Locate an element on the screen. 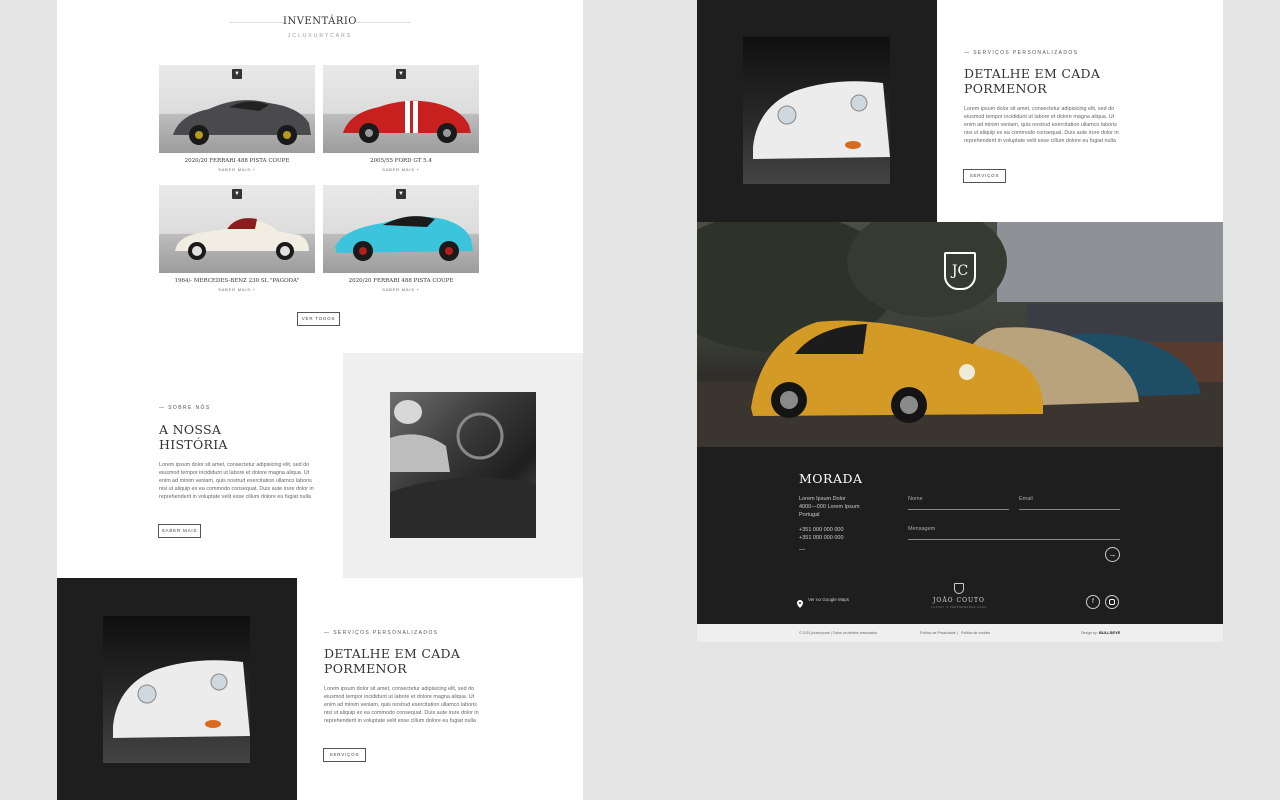 This screenshot has height=800, width=1280. google-maps-link: Ver no Google Maps is located at coordinates (828, 599).